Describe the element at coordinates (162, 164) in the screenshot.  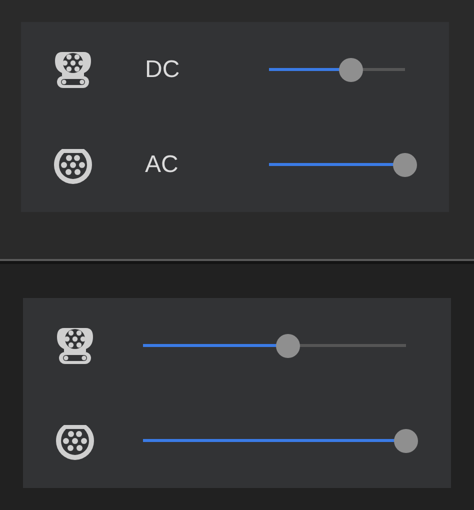
I see `charger-type-label: AC` at that location.